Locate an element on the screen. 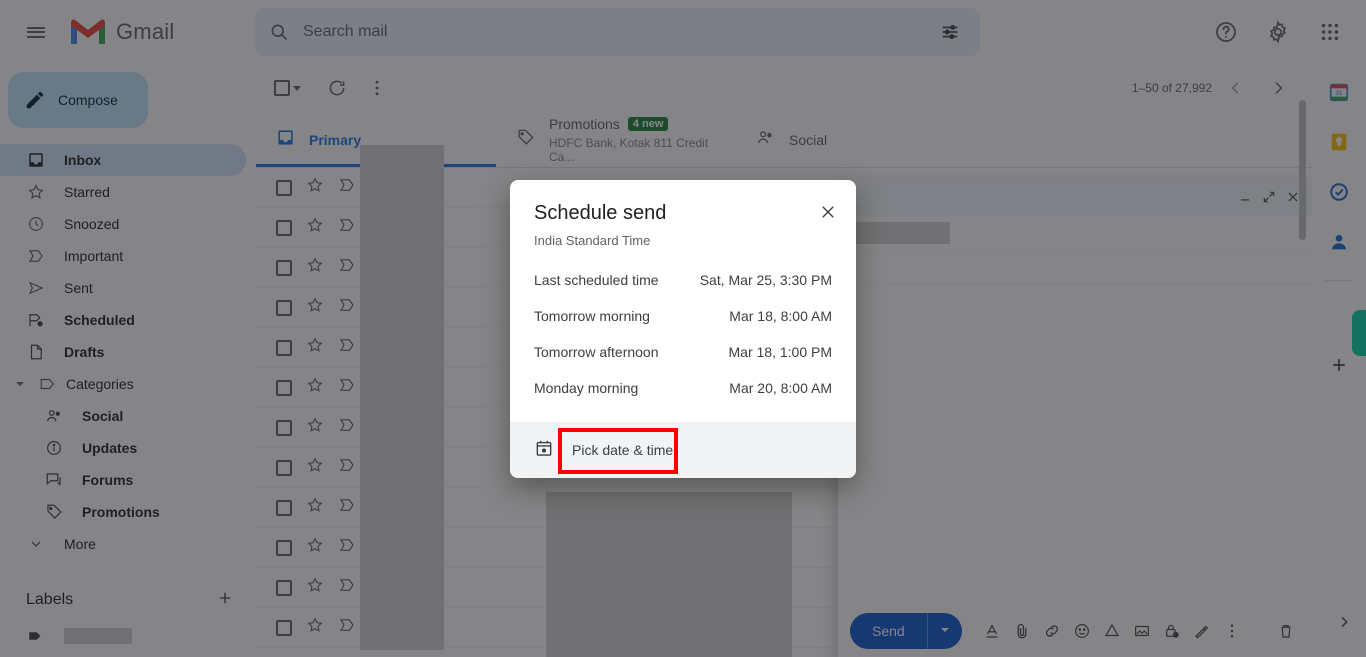  option-time: Mar 18, 1:00 PM is located at coordinates (780, 352).